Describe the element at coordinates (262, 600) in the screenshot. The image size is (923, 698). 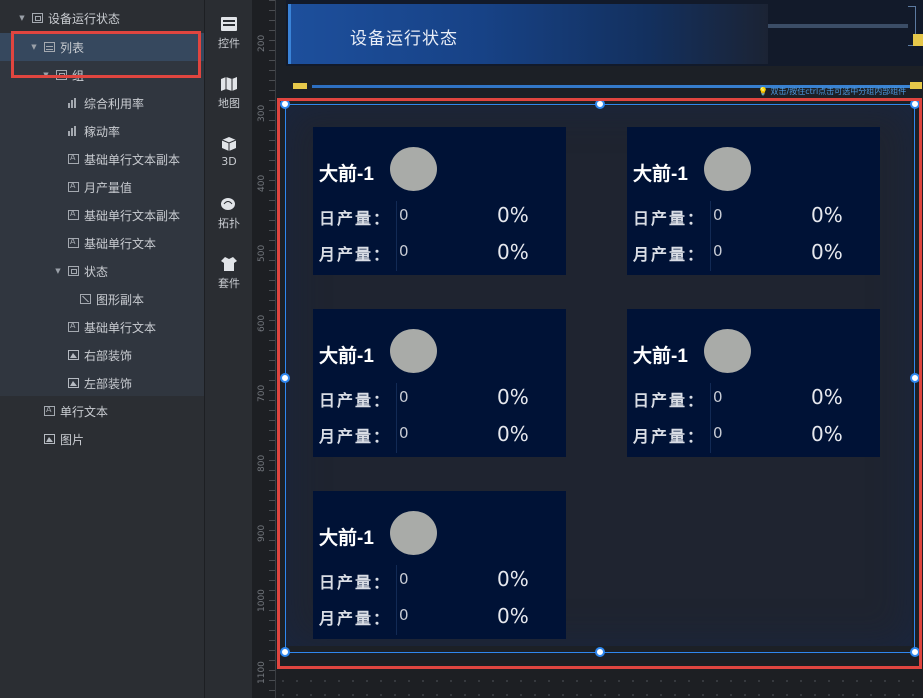
I see `ruler-tick: 1000` at that location.